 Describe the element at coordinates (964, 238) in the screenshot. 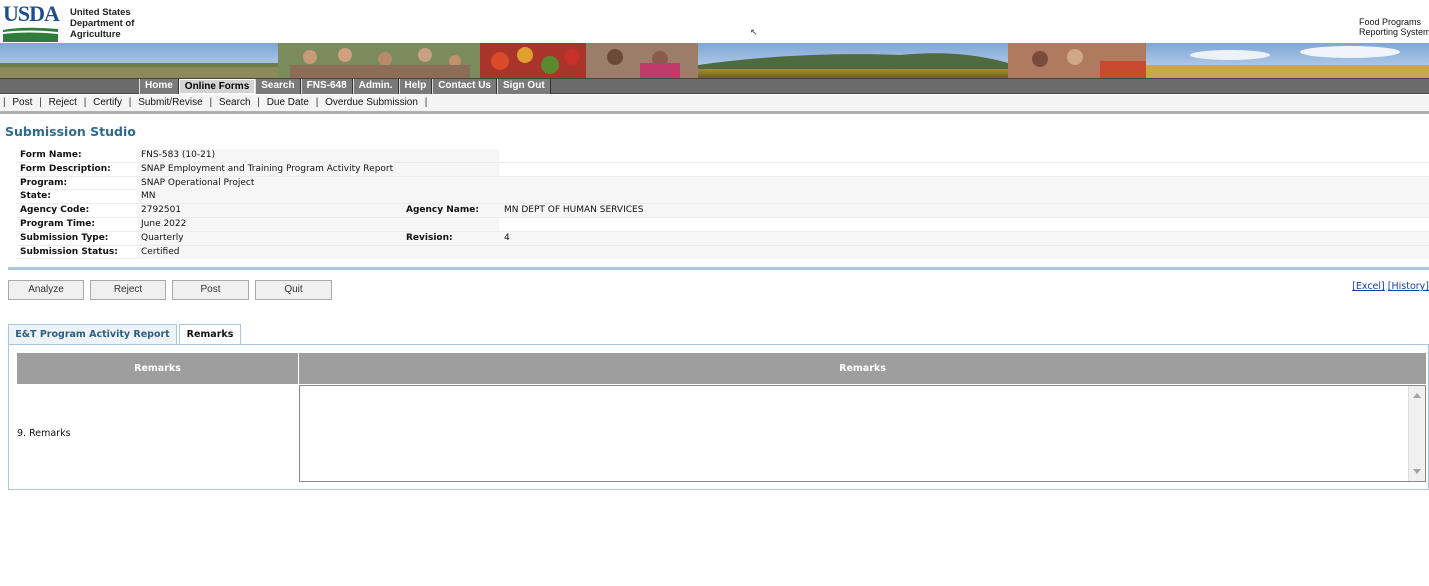

I see `revision-value: 4` at that location.